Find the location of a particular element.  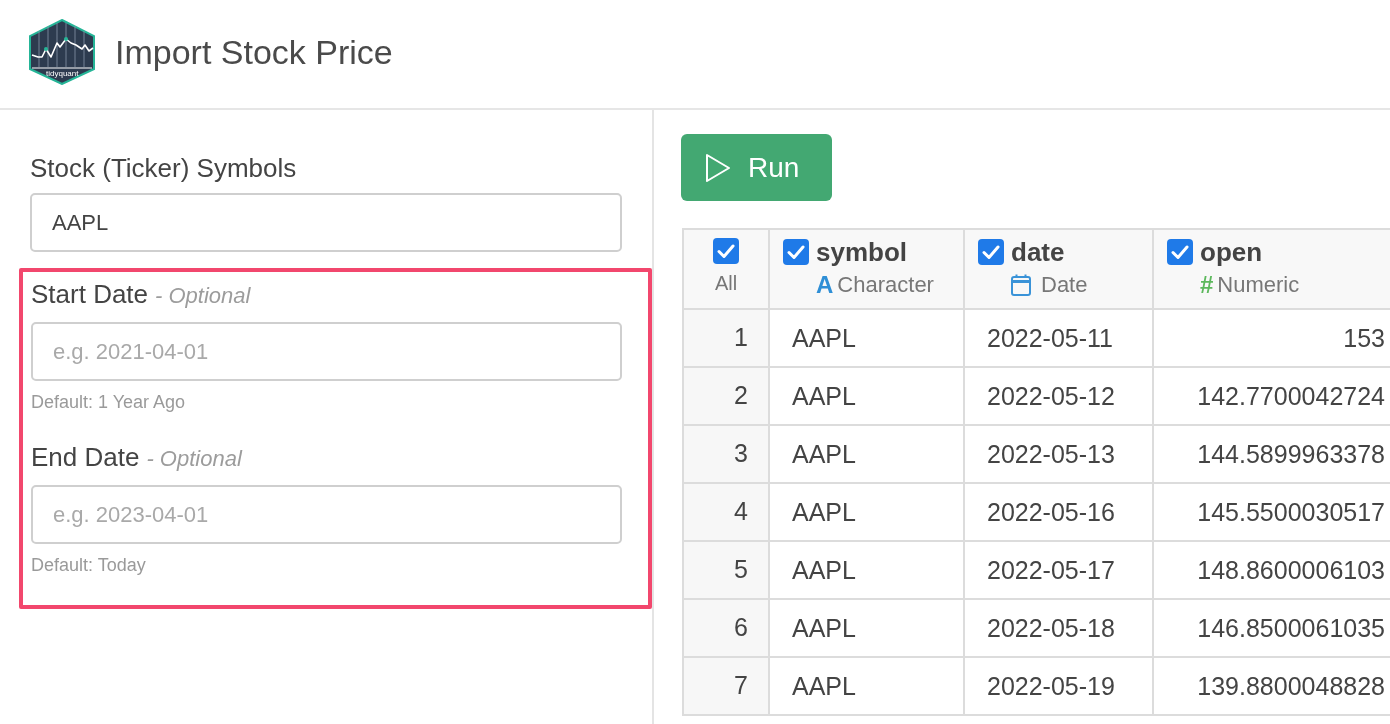

row-number: 4 is located at coordinates (727, 512).